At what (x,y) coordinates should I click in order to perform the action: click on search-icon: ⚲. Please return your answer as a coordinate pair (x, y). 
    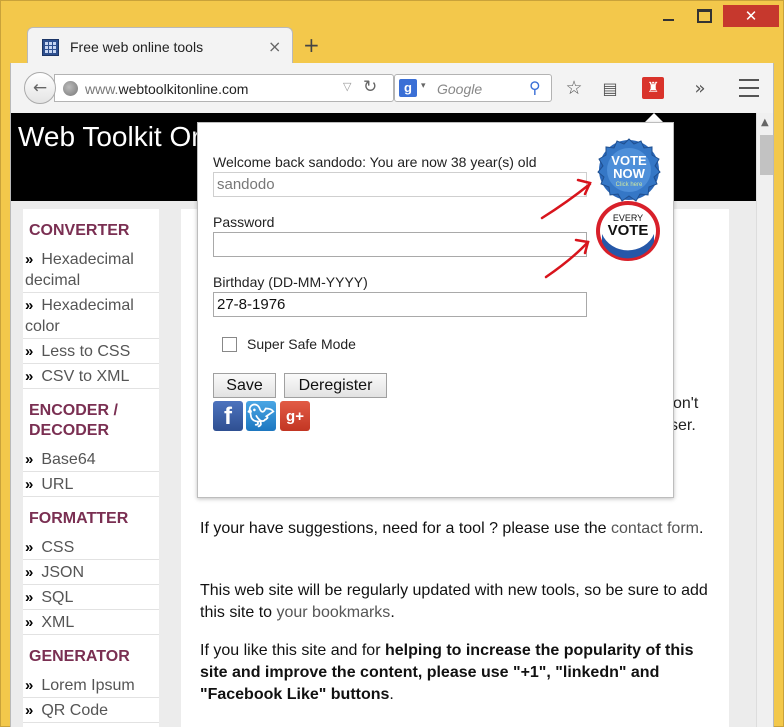
    Looking at the image, I should click on (535, 87).